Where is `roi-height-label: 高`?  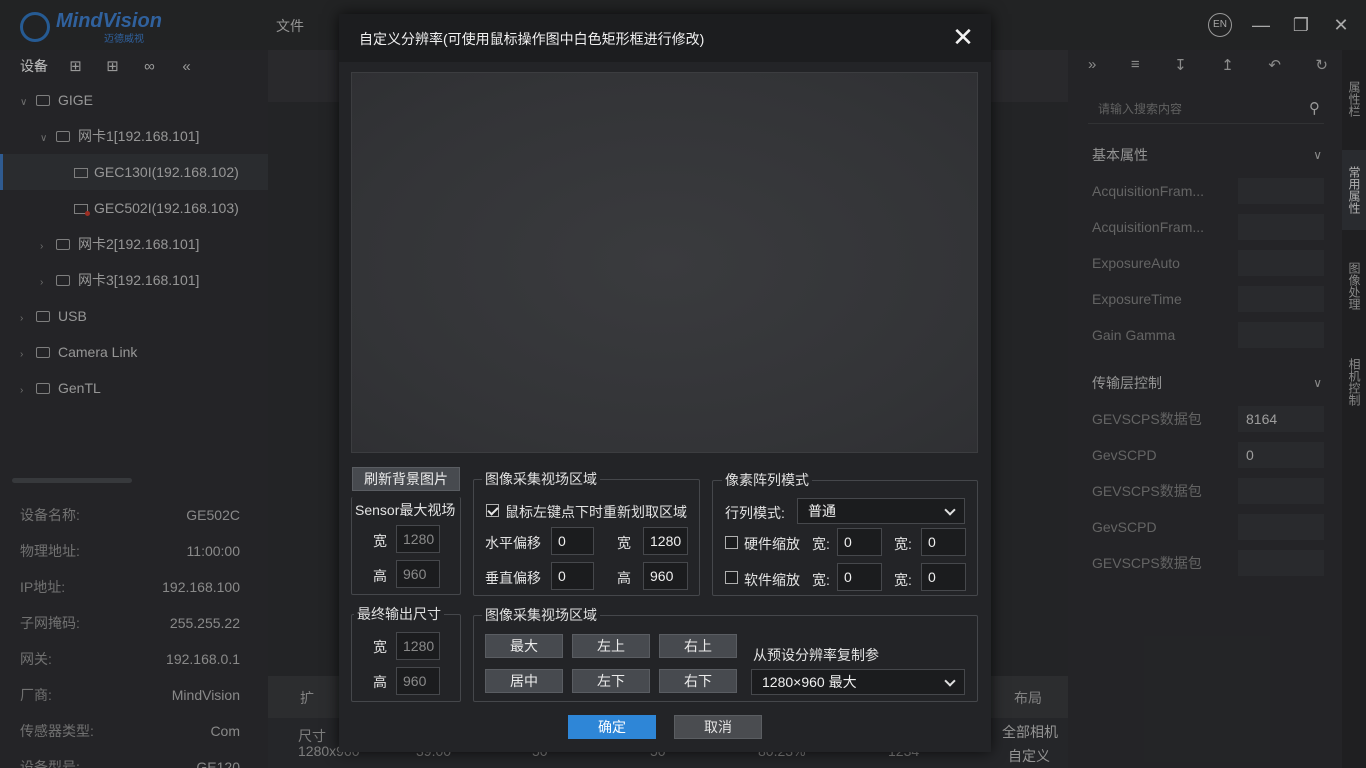
roi-height-label: 高 is located at coordinates (624, 578).